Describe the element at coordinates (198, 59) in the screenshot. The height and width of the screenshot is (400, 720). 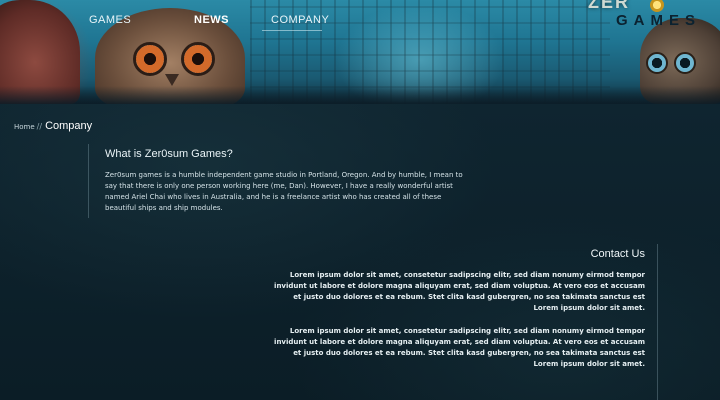
I see `owl-eye-right` at that location.